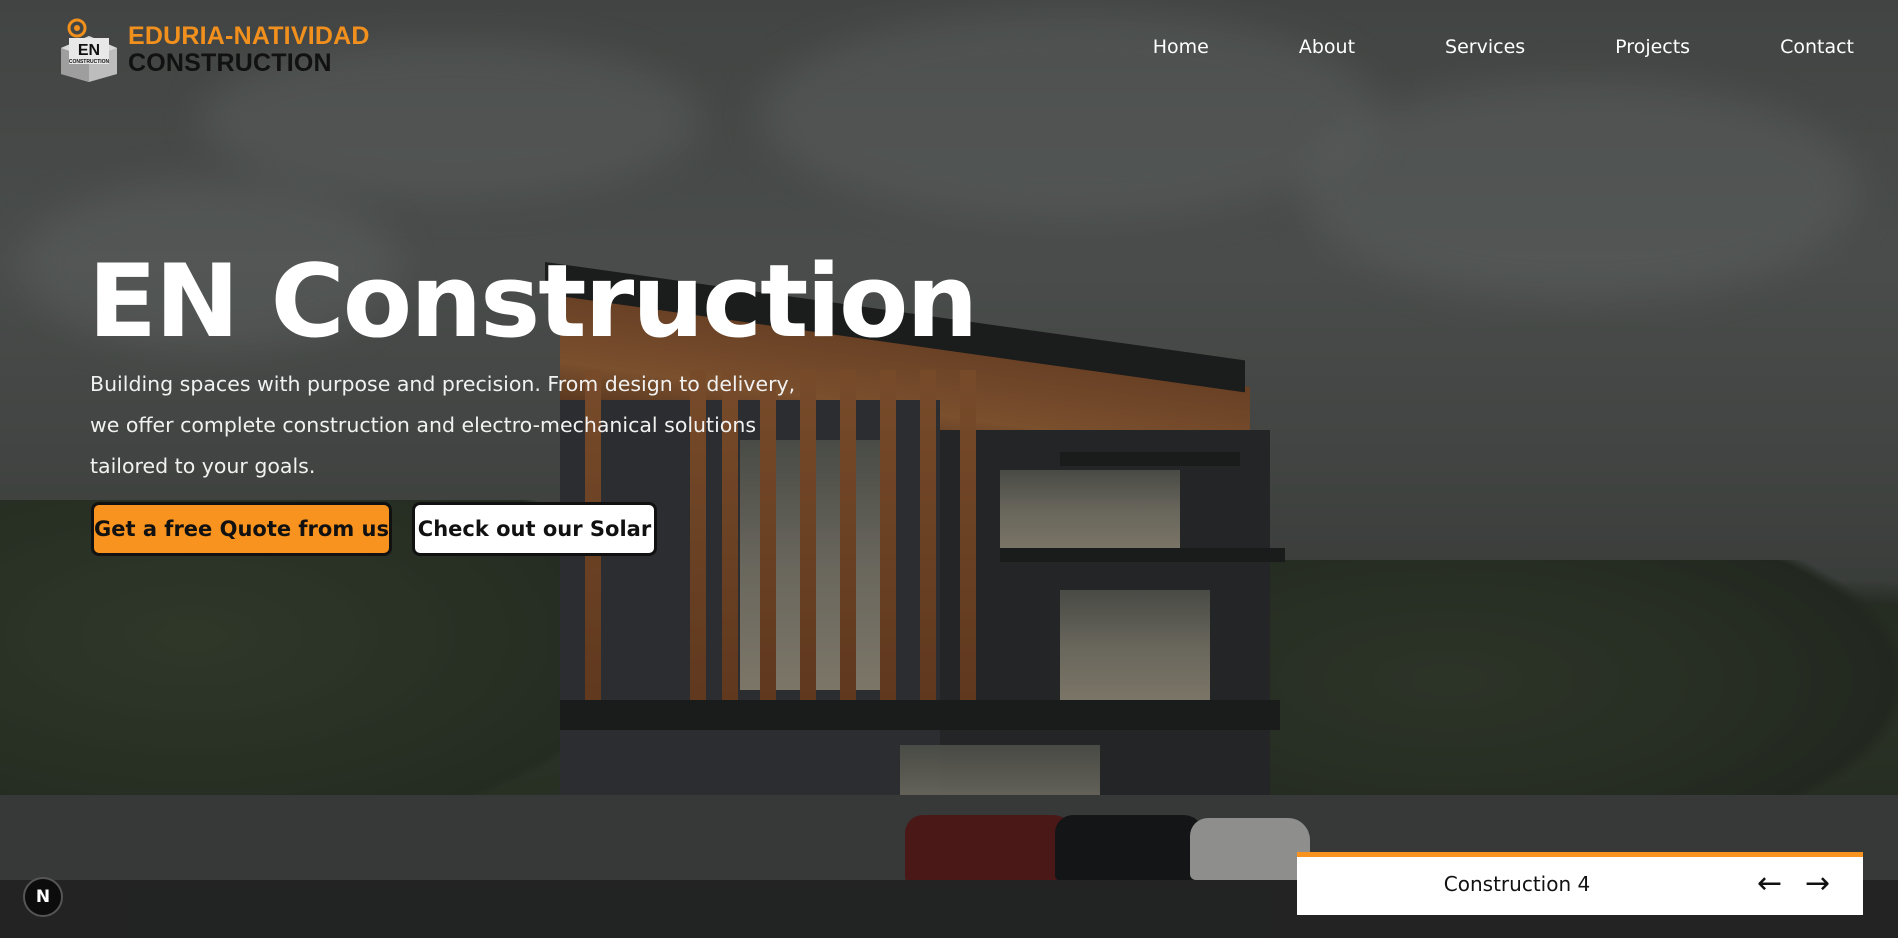  What do you see at coordinates (249, 36) in the screenshot?
I see `logo-company-name: EDURIA-NATIVIDAD` at bounding box center [249, 36].